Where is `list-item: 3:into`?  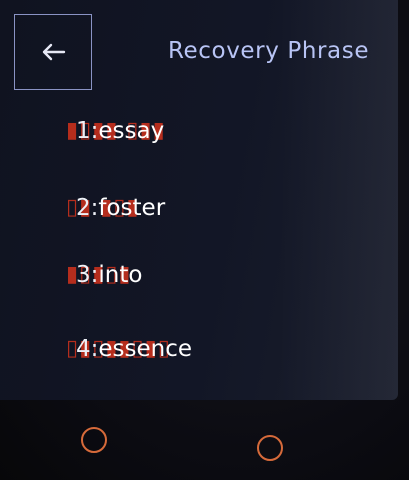
list-item: 3:into is located at coordinates (109, 275).